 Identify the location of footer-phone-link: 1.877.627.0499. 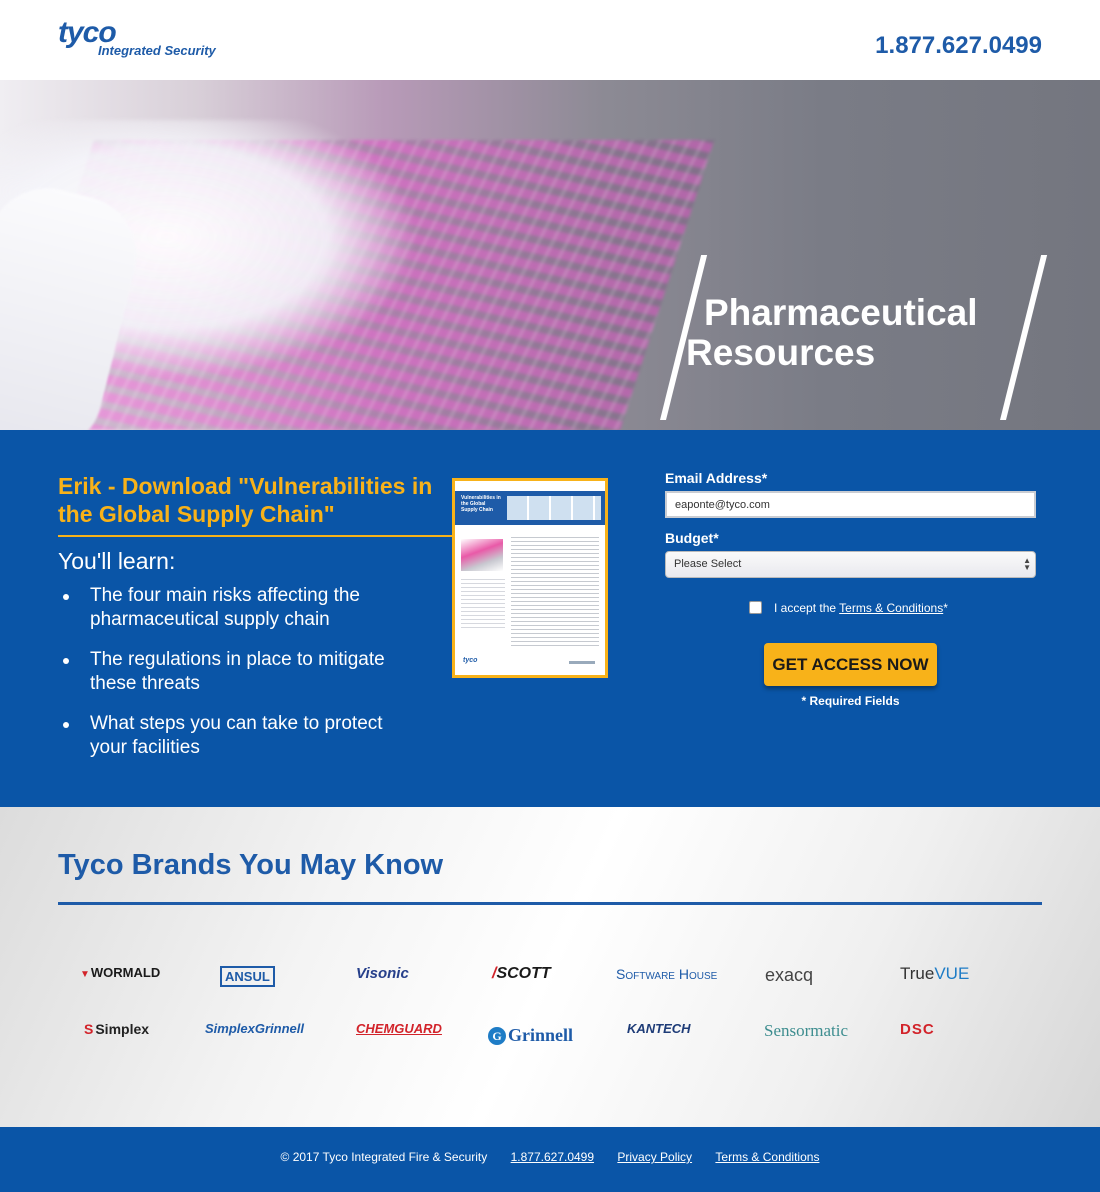
(552, 1157).